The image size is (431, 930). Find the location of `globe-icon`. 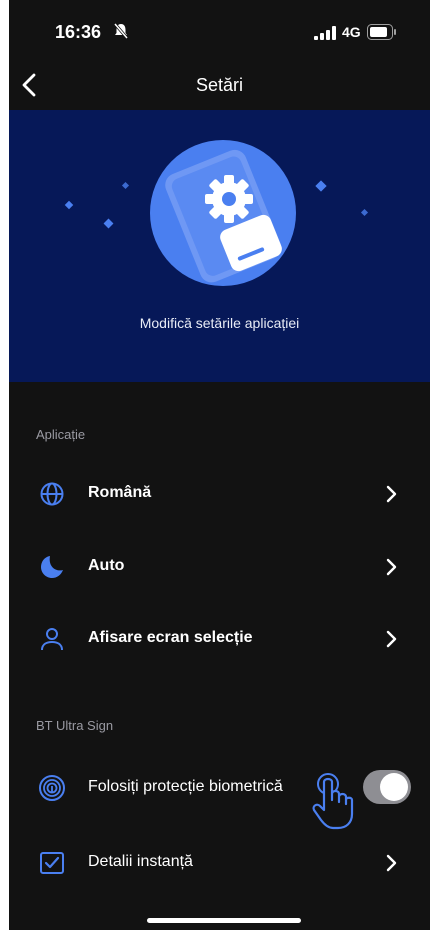

globe-icon is located at coordinates (52, 494).